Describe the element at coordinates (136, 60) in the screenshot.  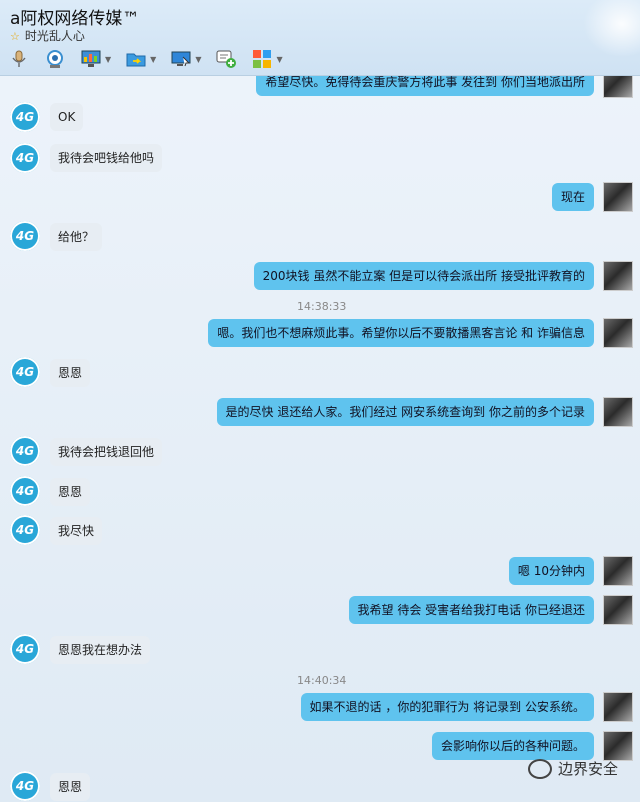
I see `folder-transfer-icon` at that location.